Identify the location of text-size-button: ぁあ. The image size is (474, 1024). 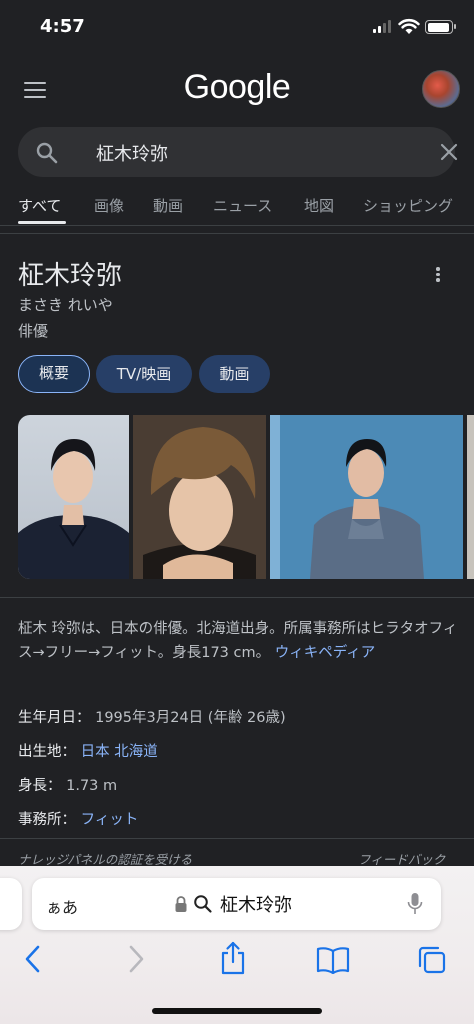
(62, 906).